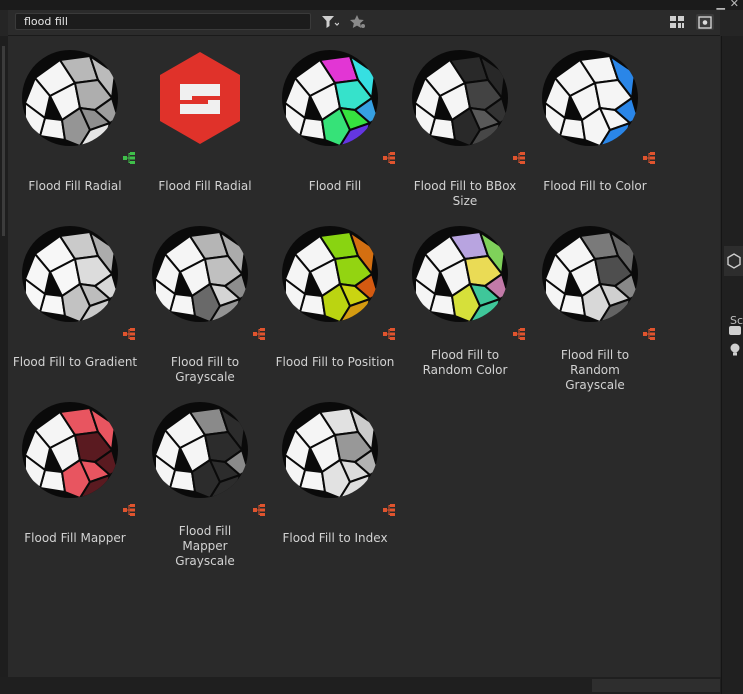  Describe the element at coordinates (465, 362) in the screenshot. I see `tile-label: Flood Fill to Random Color` at that location.